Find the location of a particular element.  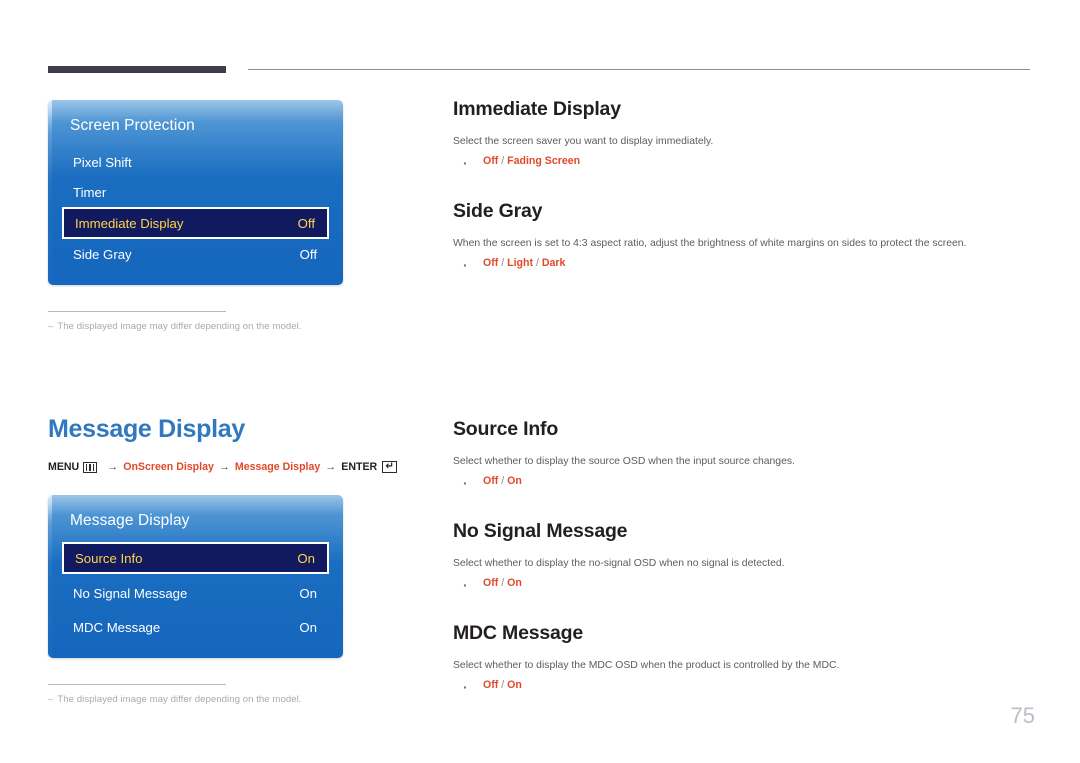

osd-row: Timer is located at coordinates (195, 192).